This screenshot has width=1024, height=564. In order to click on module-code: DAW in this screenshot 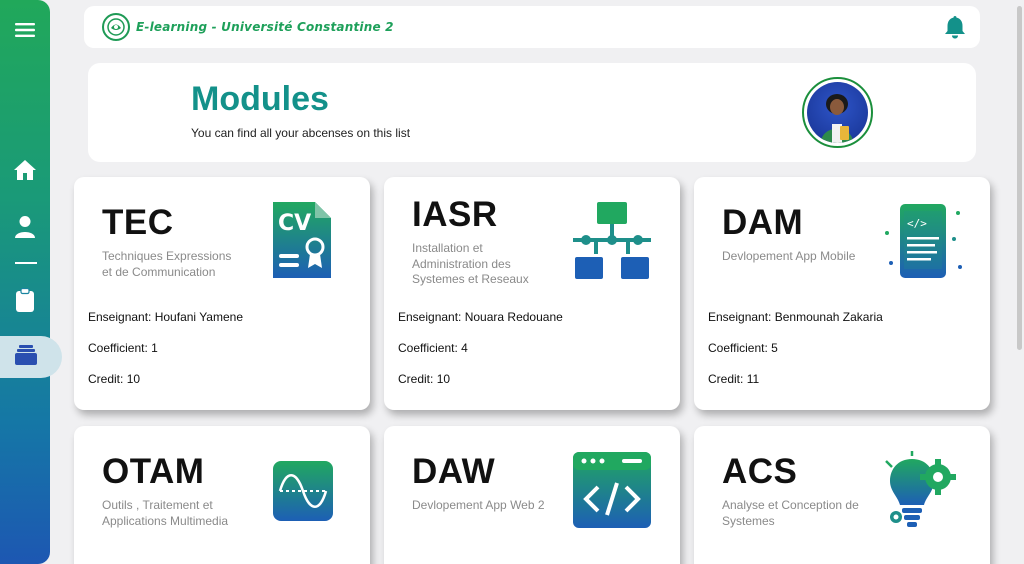, I will do `click(454, 471)`.